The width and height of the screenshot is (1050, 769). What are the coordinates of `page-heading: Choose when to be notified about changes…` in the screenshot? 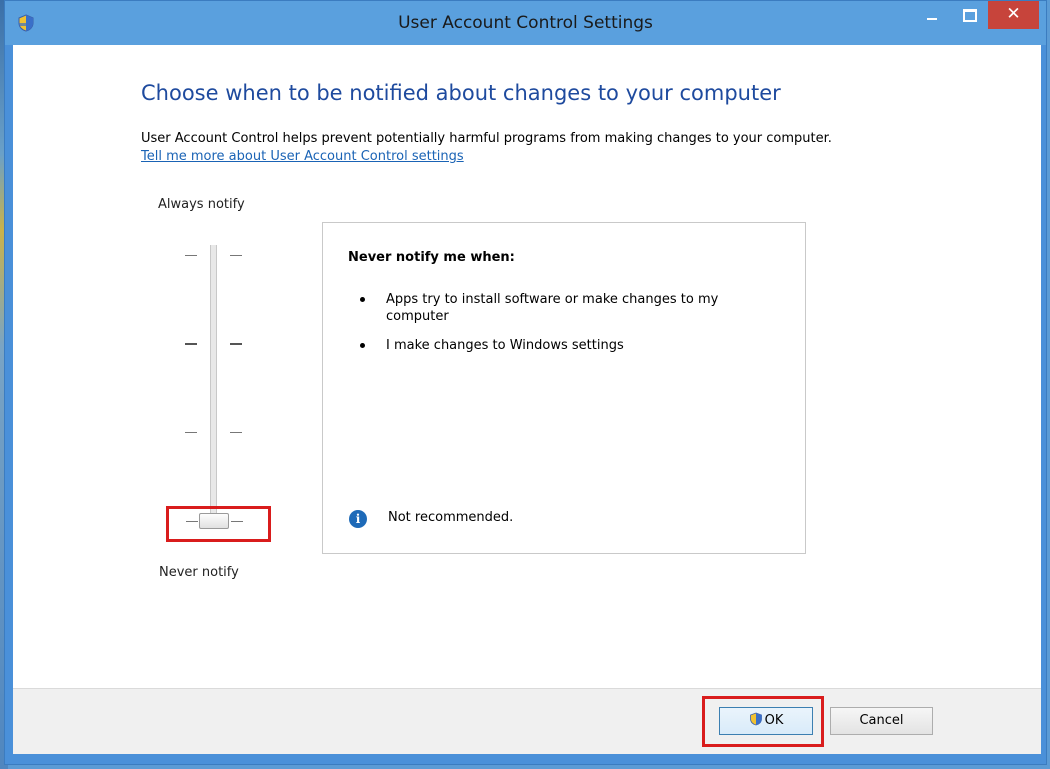 It's located at (461, 93).